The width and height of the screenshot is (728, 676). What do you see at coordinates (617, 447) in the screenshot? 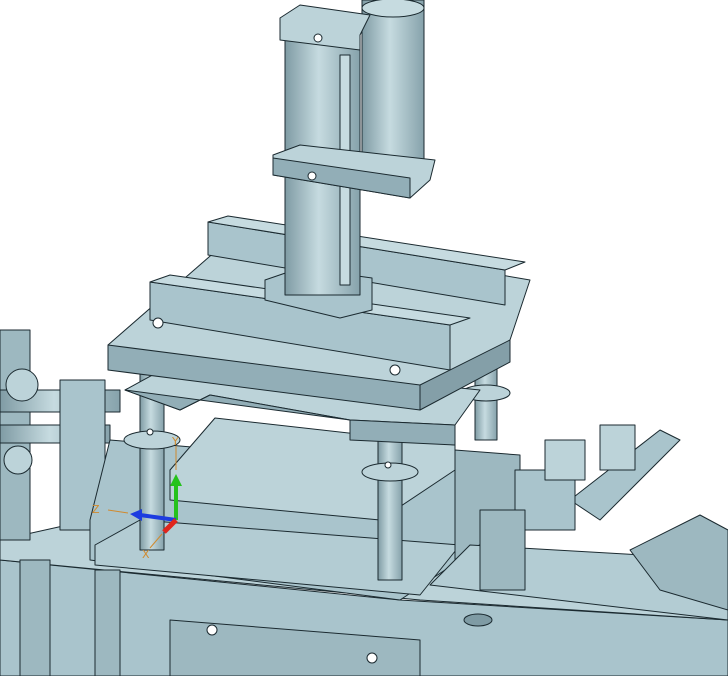
I see `right-slide` at bounding box center [617, 447].